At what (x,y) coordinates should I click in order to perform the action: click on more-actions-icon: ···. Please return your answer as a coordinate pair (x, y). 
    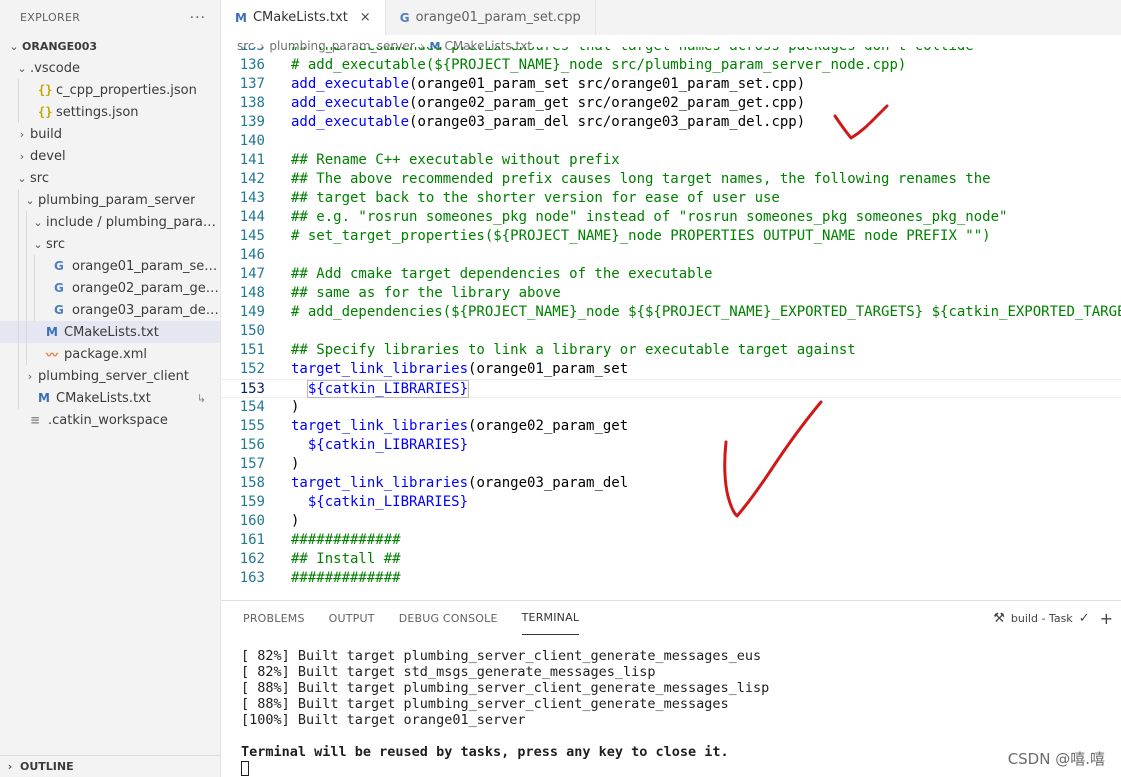
    Looking at the image, I should click on (198, 18).